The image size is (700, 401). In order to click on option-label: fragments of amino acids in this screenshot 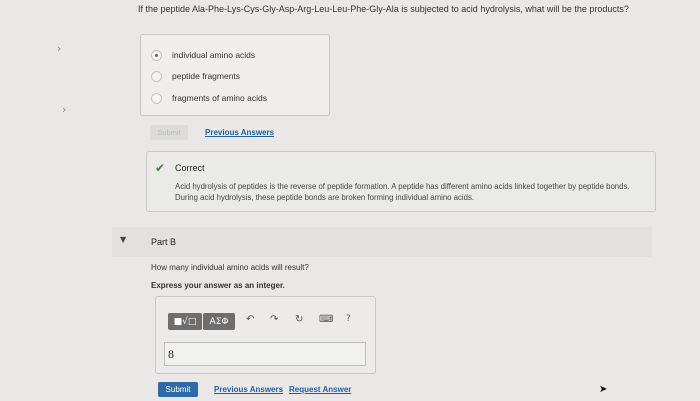, I will do `click(219, 98)`.